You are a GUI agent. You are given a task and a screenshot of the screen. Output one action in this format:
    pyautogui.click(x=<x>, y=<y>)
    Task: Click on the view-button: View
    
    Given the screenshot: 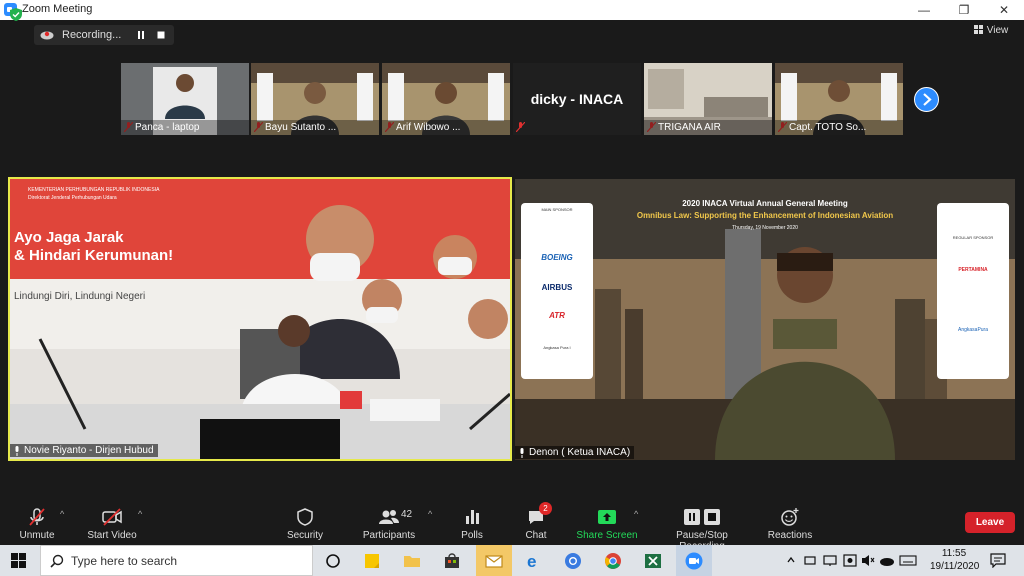 What is the action you would take?
    pyautogui.click(x=991, y=30)
    